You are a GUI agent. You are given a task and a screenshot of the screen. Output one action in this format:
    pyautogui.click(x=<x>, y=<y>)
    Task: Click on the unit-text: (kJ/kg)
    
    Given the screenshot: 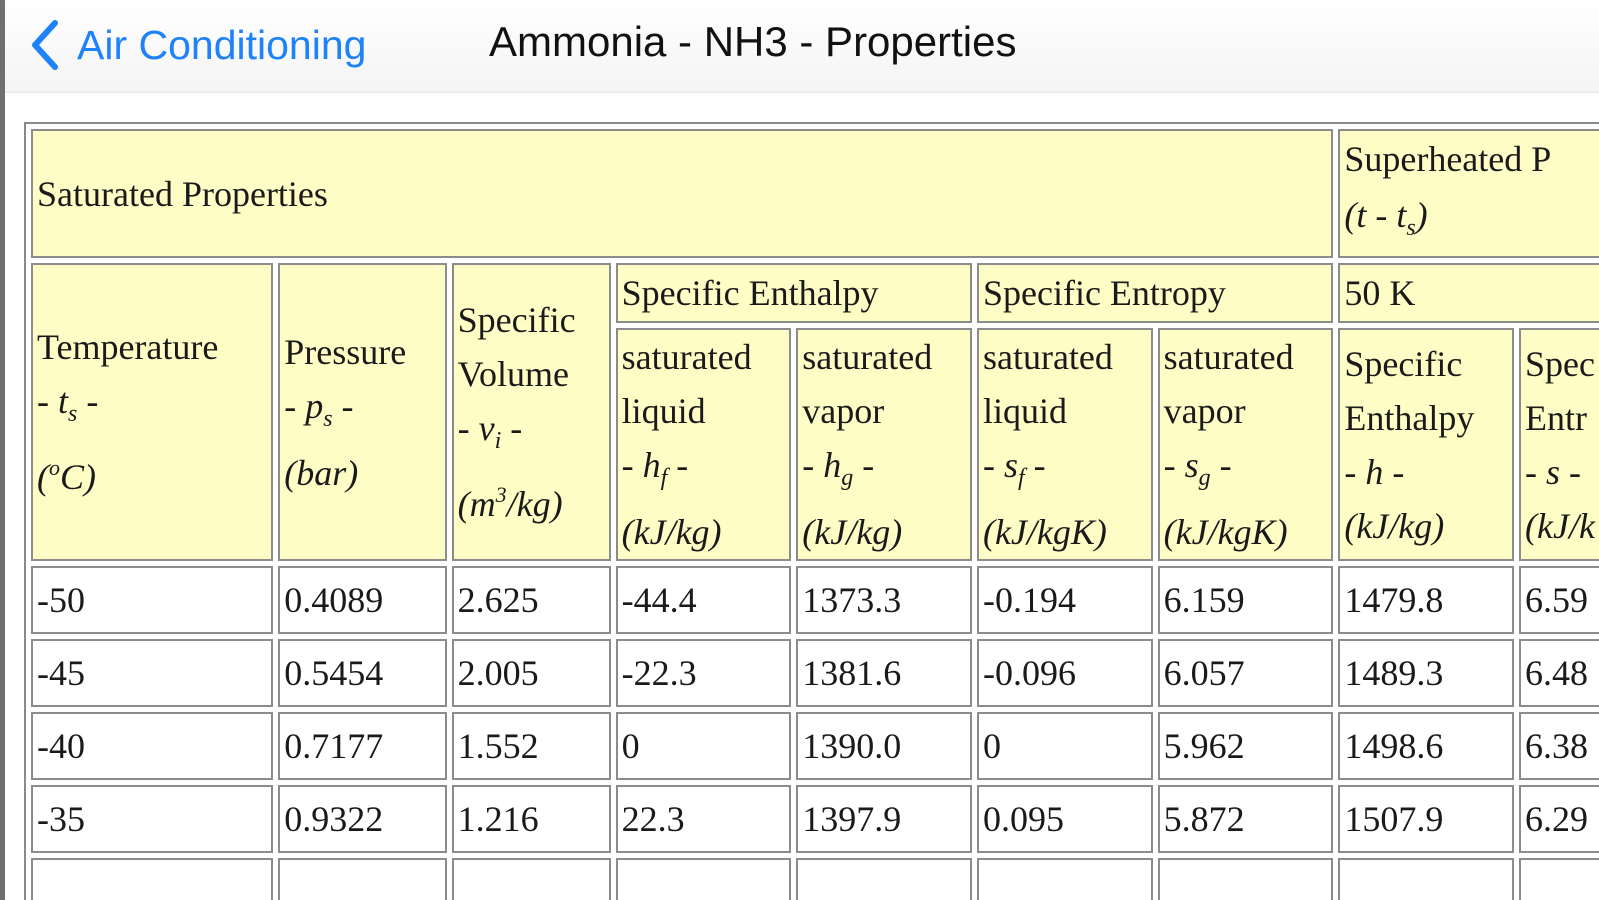 What is the action you would take?
    pyautogui.click(x=852, y=532)
    